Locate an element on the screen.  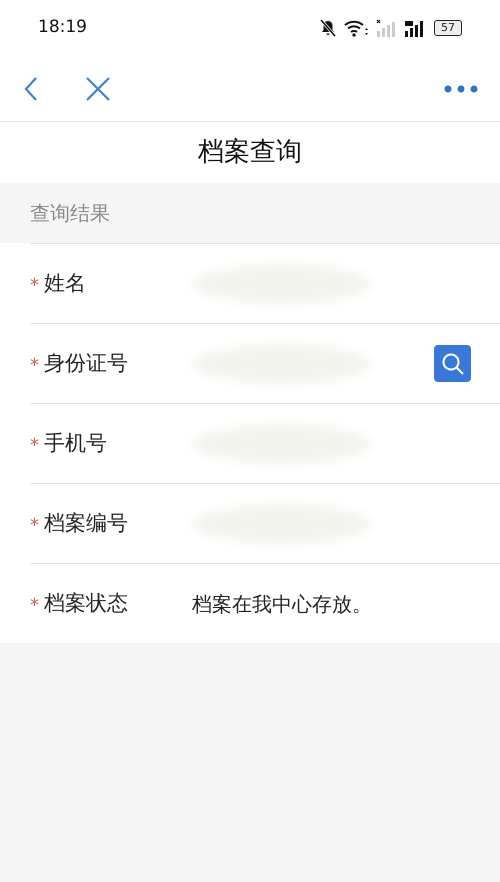
field-label: 档案编号 is located at coordinates (86, 523).